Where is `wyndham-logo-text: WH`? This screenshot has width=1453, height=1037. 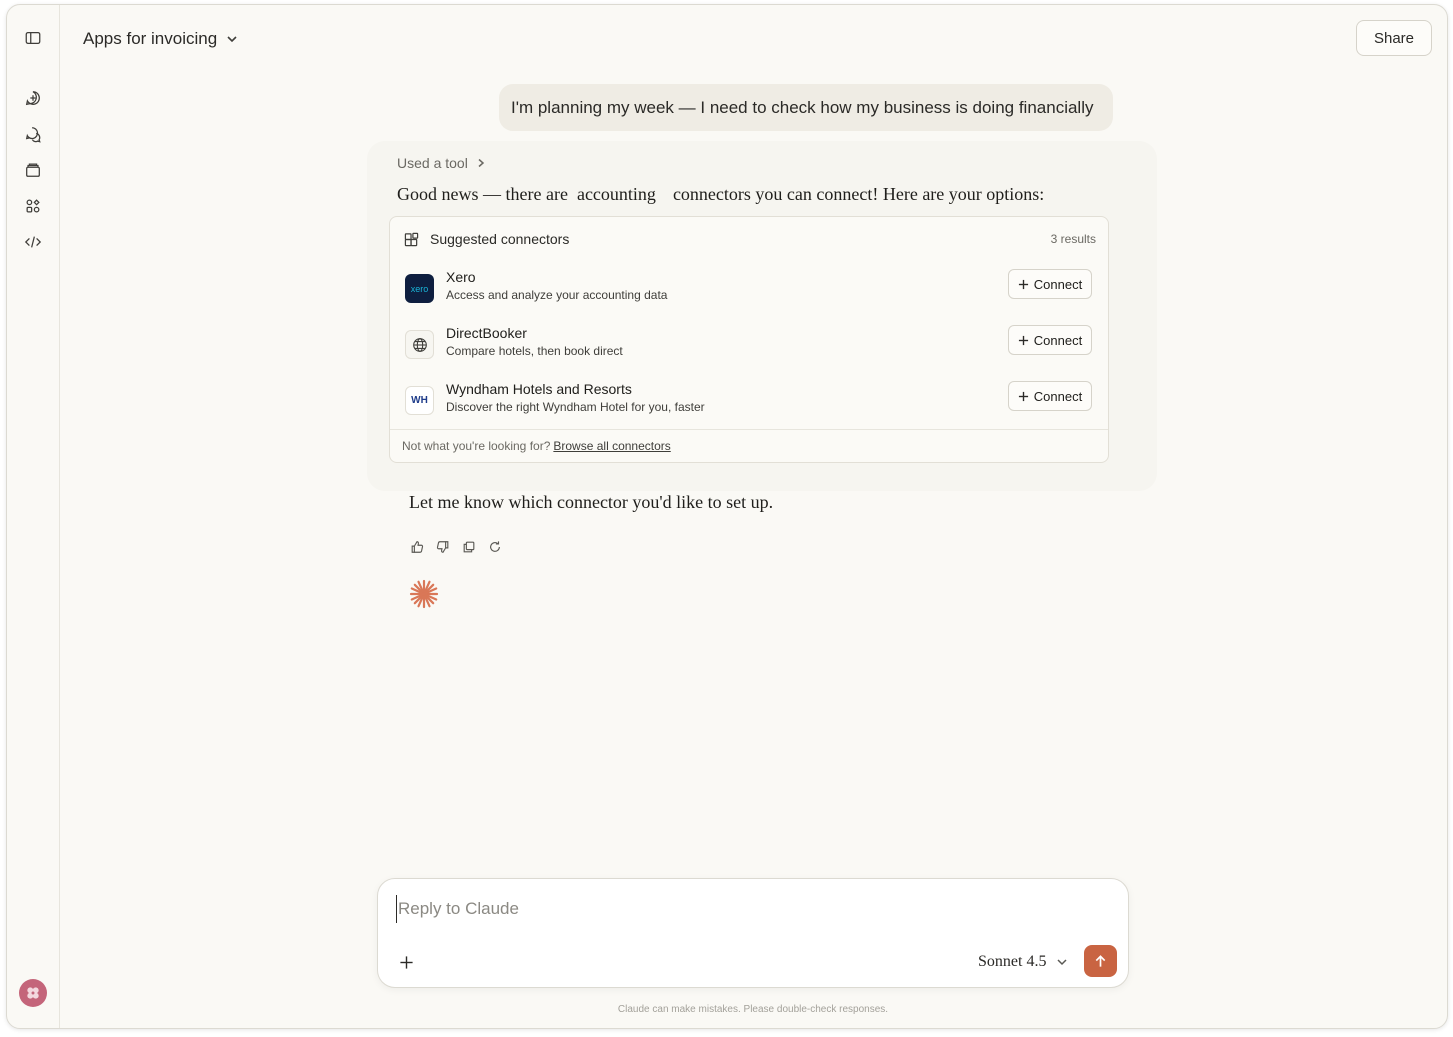
wyndham-logo-text: WH is located at coordinates (419, 400).